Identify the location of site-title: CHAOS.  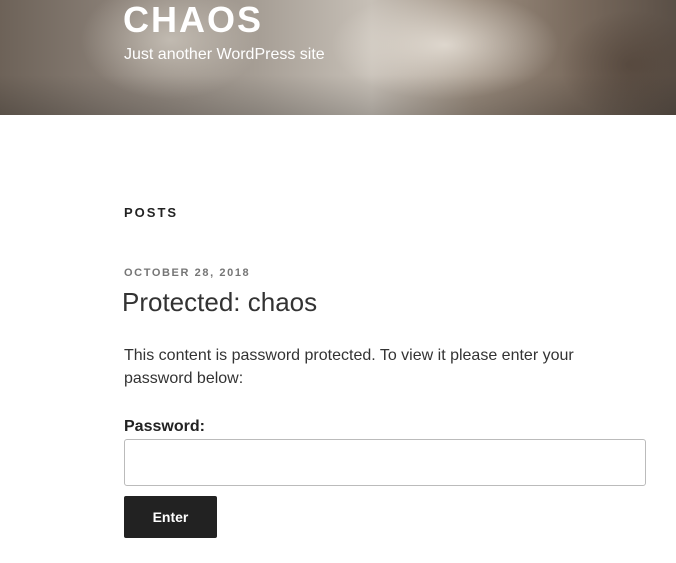
(193, 20).